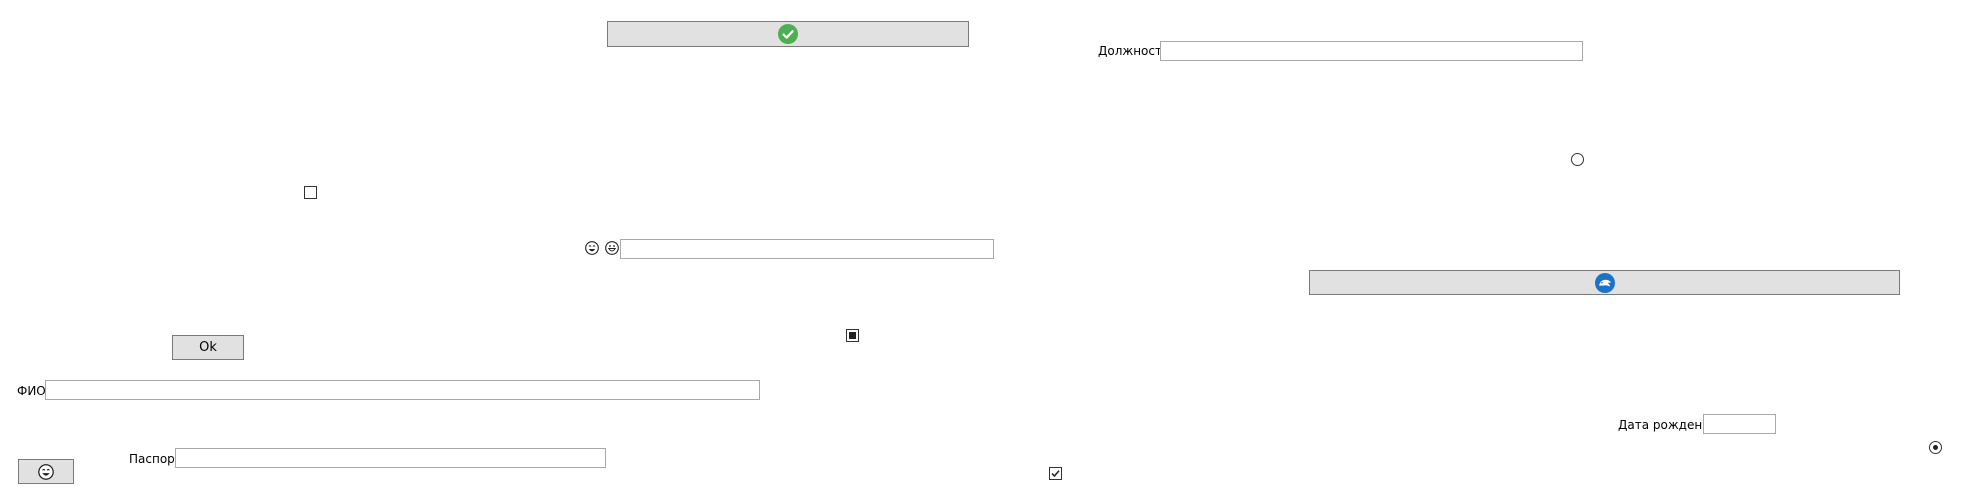 This screenshot has width=1972, height=498. What do you see at coordinates (1134, 51) in the screenshot?
I see `position-label: Должность` at bounding box center [1134, 51].